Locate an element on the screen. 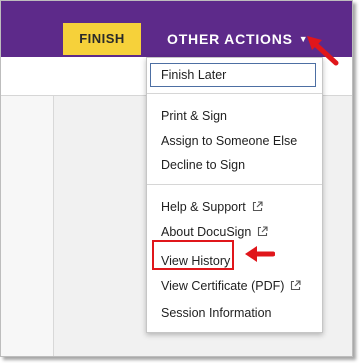 Image resolution: width=359 pixels, height=363 pixels. menu-item-label: View Certificate (PDF) is located at coordinates (223, 286).